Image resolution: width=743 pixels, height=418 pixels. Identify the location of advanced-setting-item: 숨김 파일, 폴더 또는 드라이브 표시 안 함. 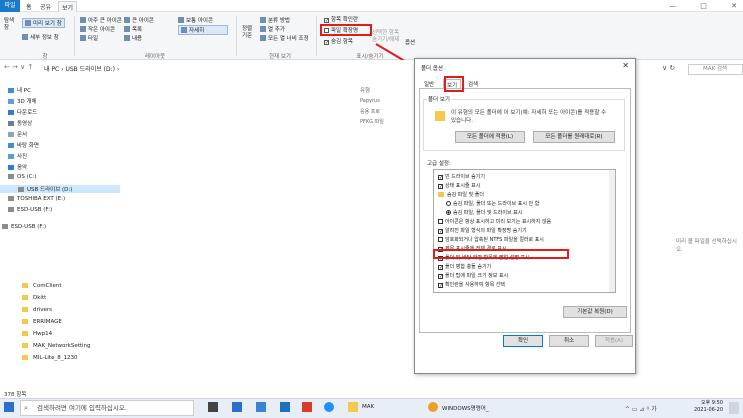
(492, 203).